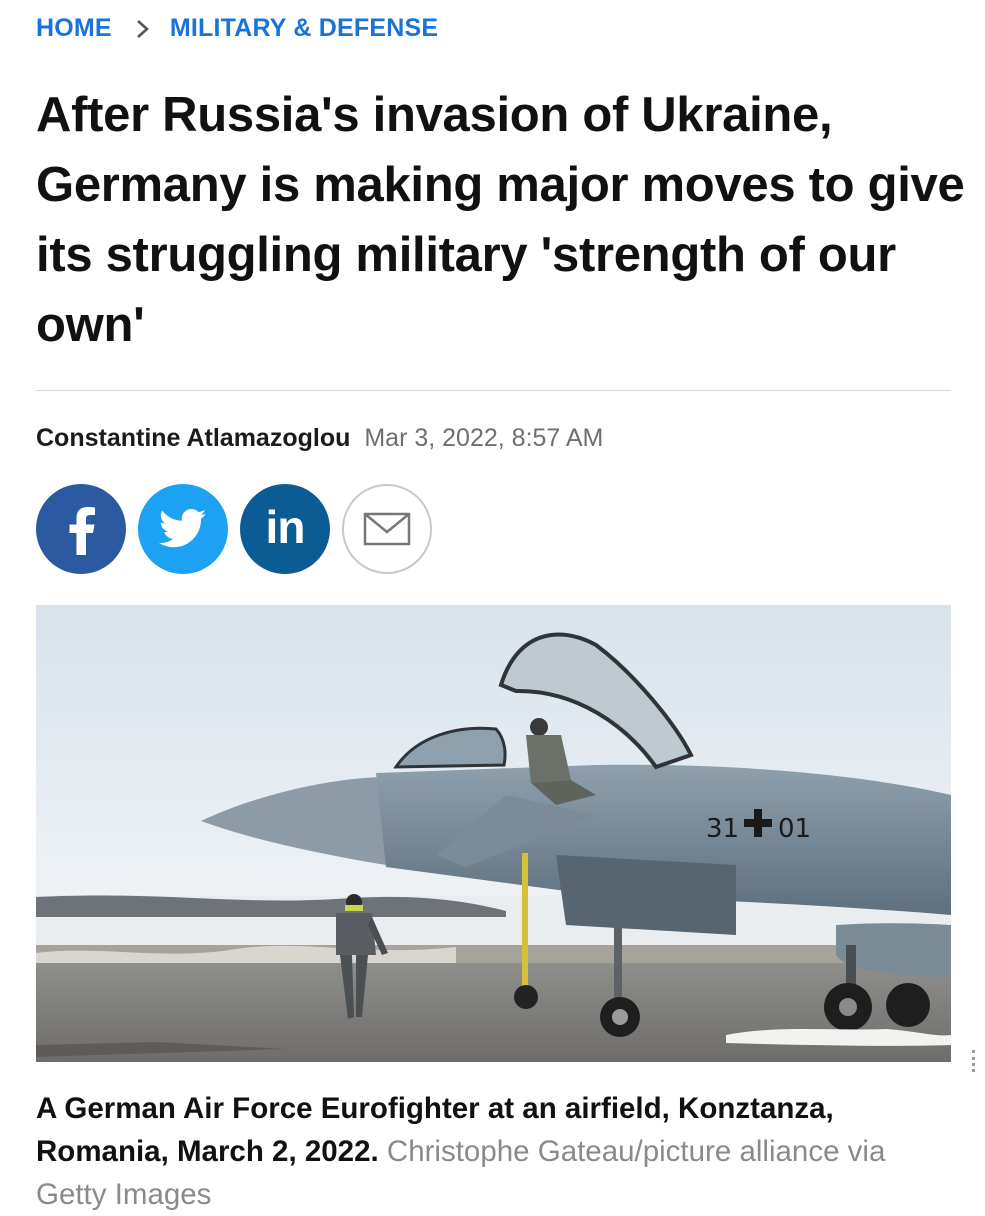 The image size is (985, 1216). I want to click on share-twitter-button, so click(183, 529).